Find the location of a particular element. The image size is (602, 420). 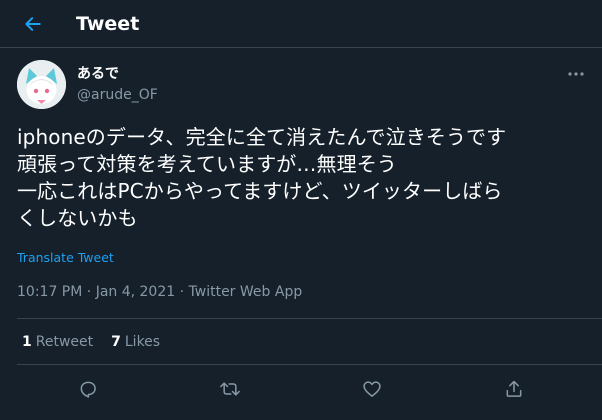

more-dots-icon is located at coordinates (576, 74).